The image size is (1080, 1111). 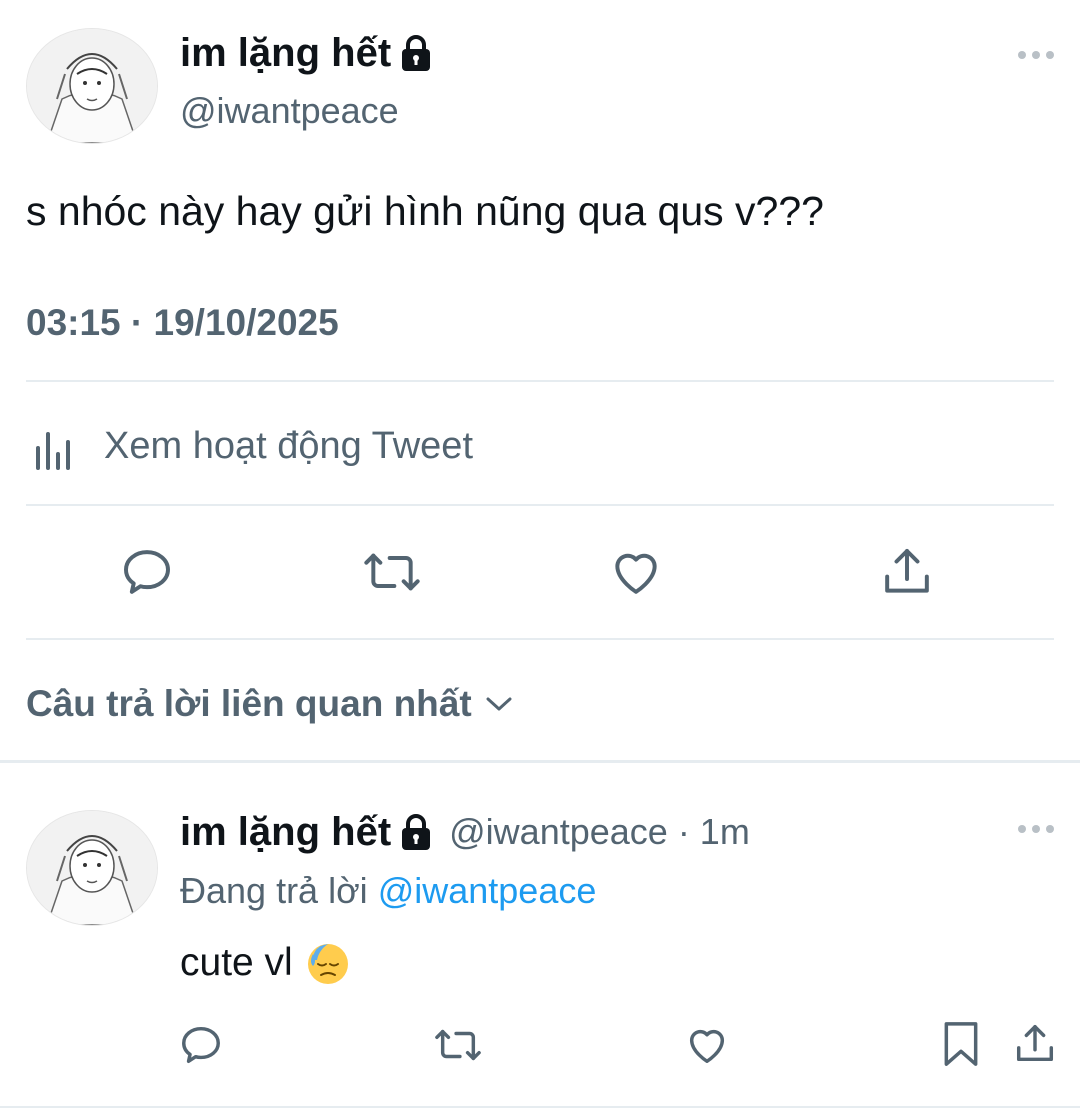 What do you see at coordinates (92, 86) in the screenshot?
I see `avatar` at bounding box center [92, 86].